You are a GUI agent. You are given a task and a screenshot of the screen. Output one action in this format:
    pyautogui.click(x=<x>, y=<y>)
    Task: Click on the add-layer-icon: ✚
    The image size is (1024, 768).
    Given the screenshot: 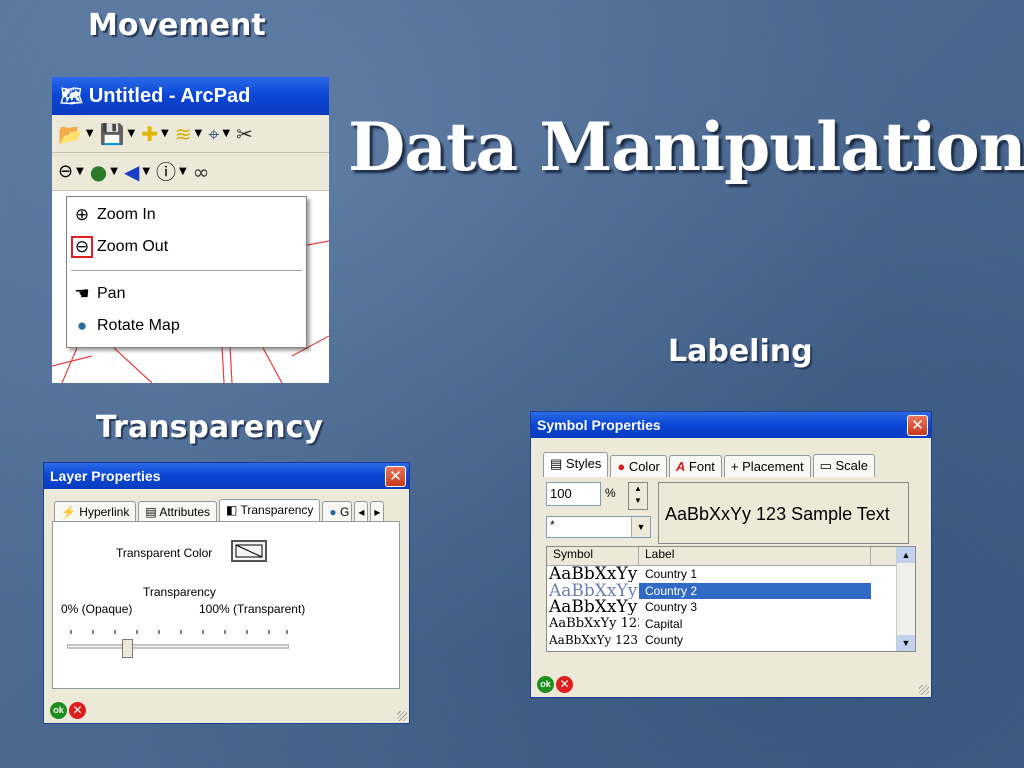 What is the action you would take?
    pyautogui.click(x=149, y=134)
    